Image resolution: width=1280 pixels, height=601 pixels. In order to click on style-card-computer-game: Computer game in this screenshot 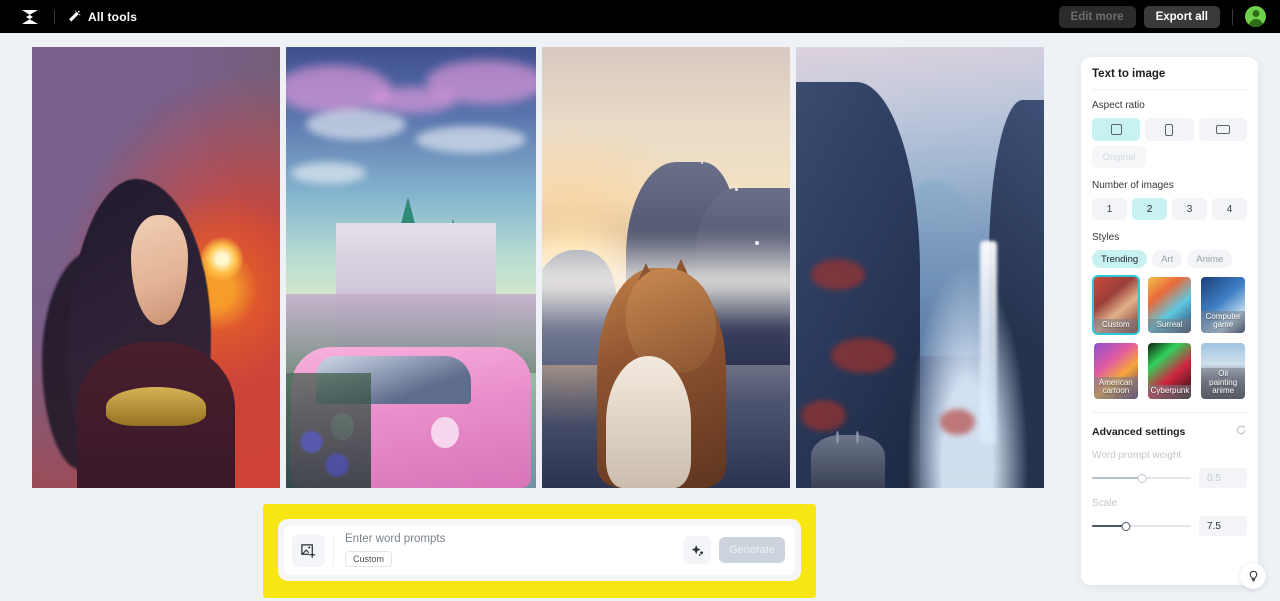, I will do `click(1223, 305)`.